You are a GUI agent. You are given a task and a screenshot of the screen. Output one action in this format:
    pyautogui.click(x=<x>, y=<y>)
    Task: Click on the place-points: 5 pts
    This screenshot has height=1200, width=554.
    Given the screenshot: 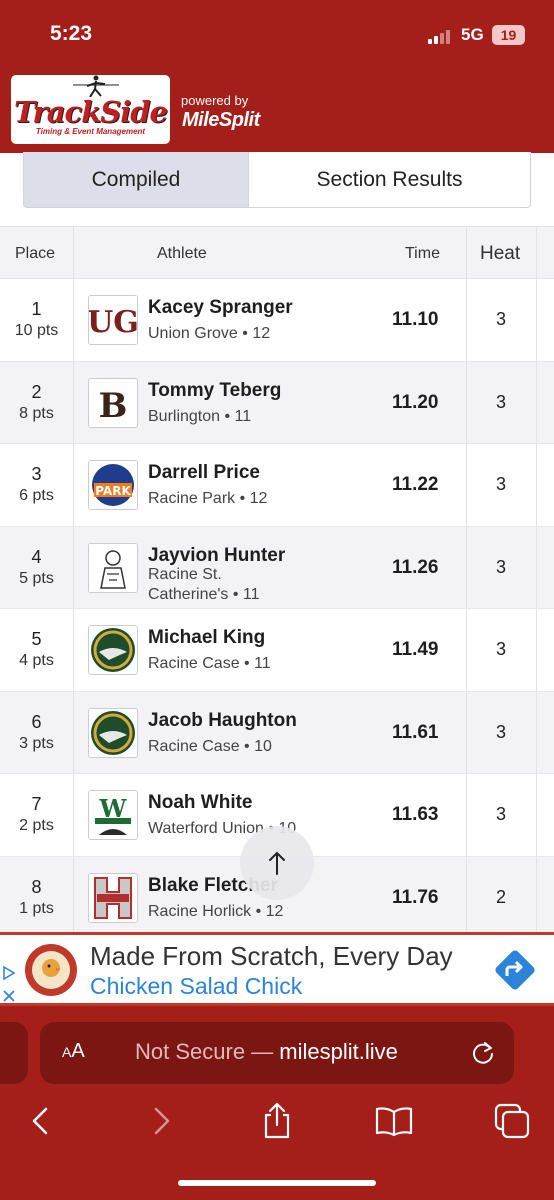 What is the action you would take?
    pyautogui.click(x=36, y=578)
    